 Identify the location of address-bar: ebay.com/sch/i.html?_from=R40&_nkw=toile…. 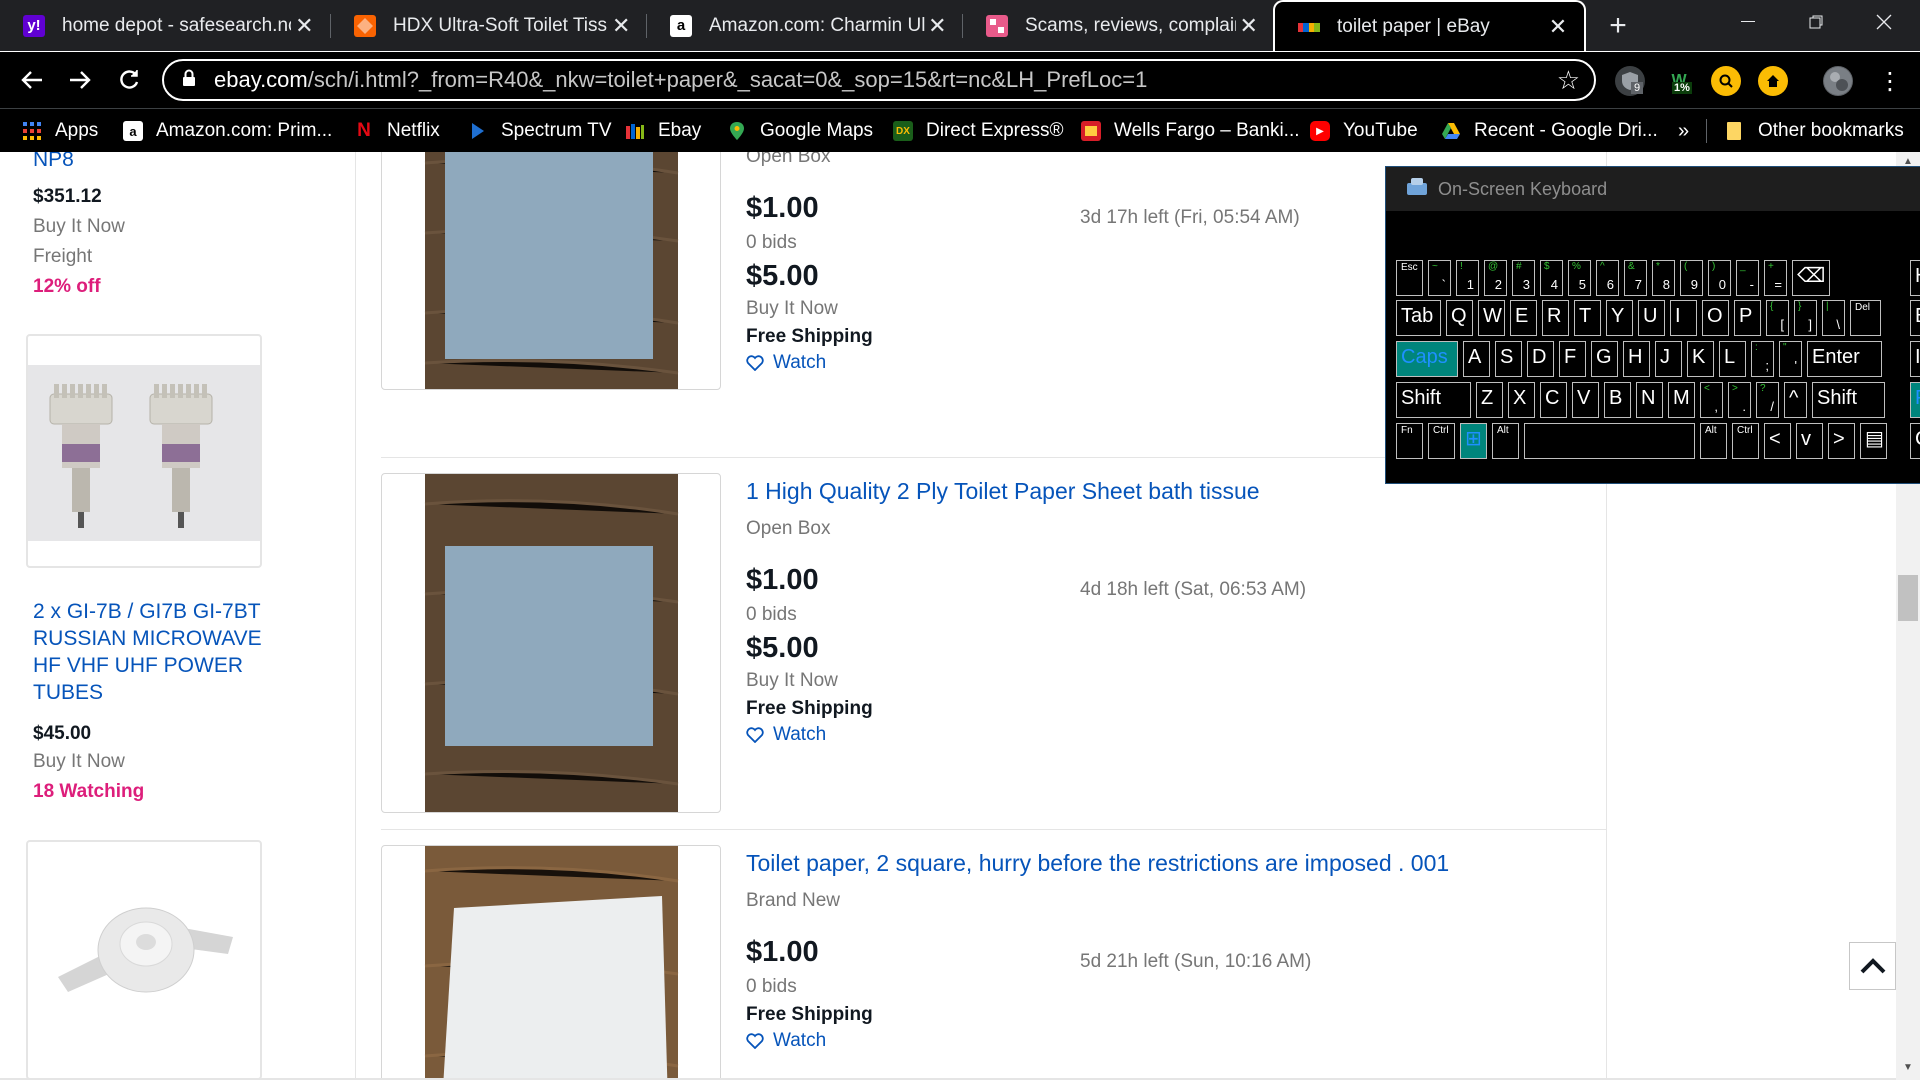
(879, 80).